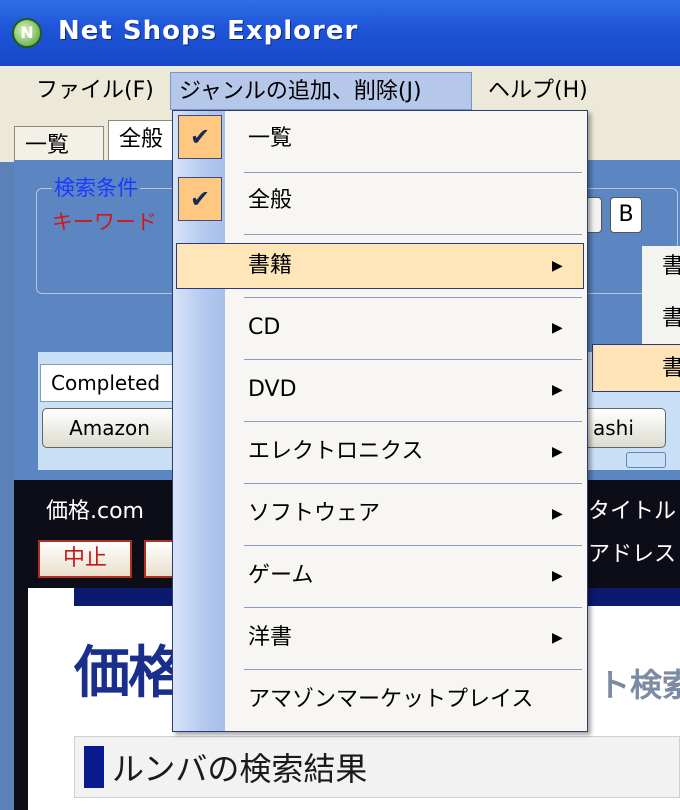 This screenshot has height=810, width=680. I want to click on bold-button: B, so click(626, 215).